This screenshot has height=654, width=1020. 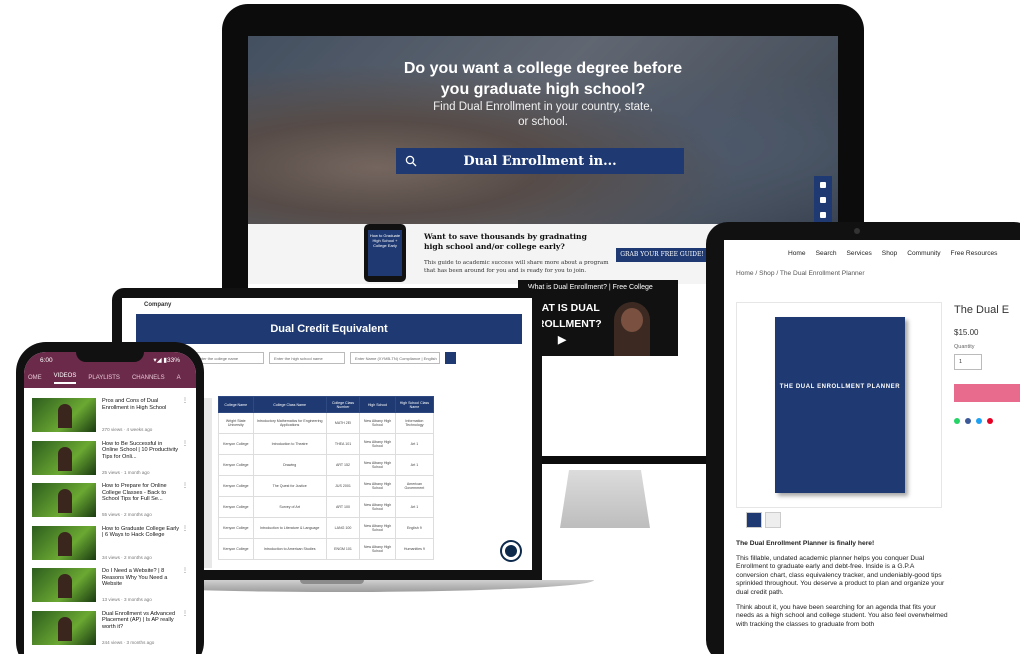 I want to click on battery-signal-icons: ▾◢ ▮33%, so click(x=166, y=360).